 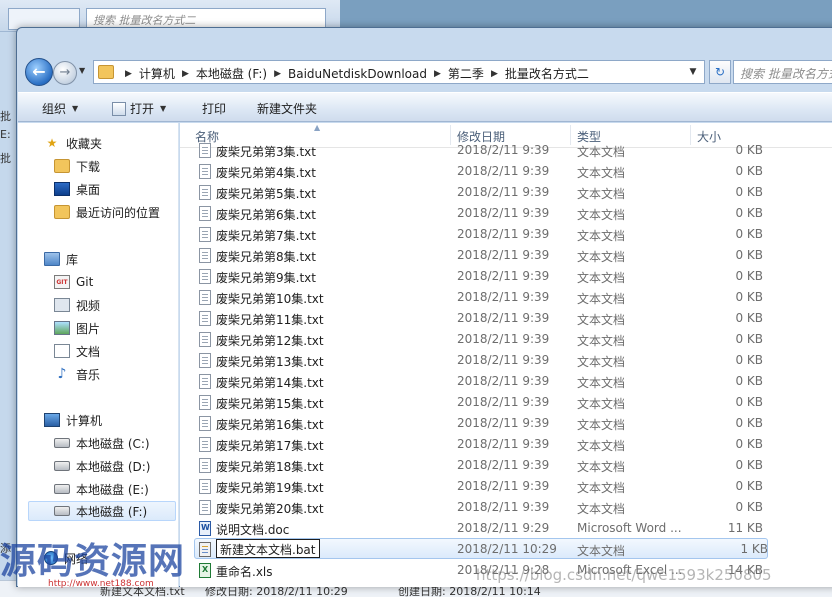 What do you see at coordinates (506, 444) in the screenshot?
I see `table-row: 废柴兄弟第17集.txt 2018/2/11 9:39 文本文档 0 KB` at bounding box center [506, 444].